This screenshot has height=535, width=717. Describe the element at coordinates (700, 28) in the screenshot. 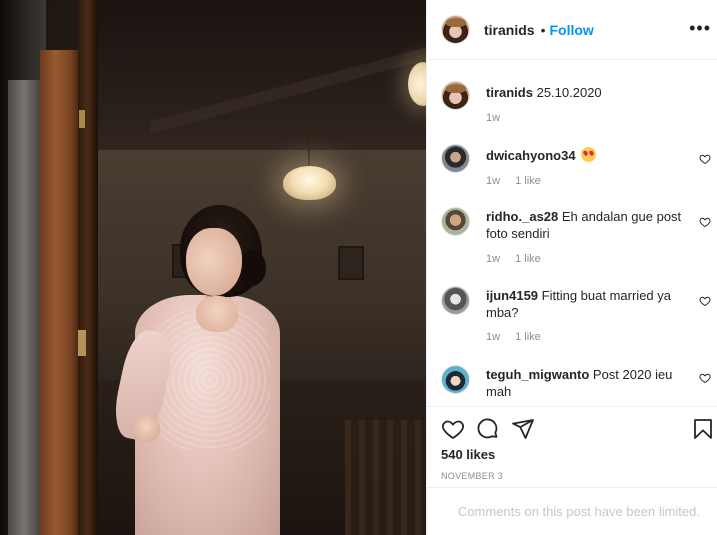

I see `ellipsis-icon: •••` at that location.